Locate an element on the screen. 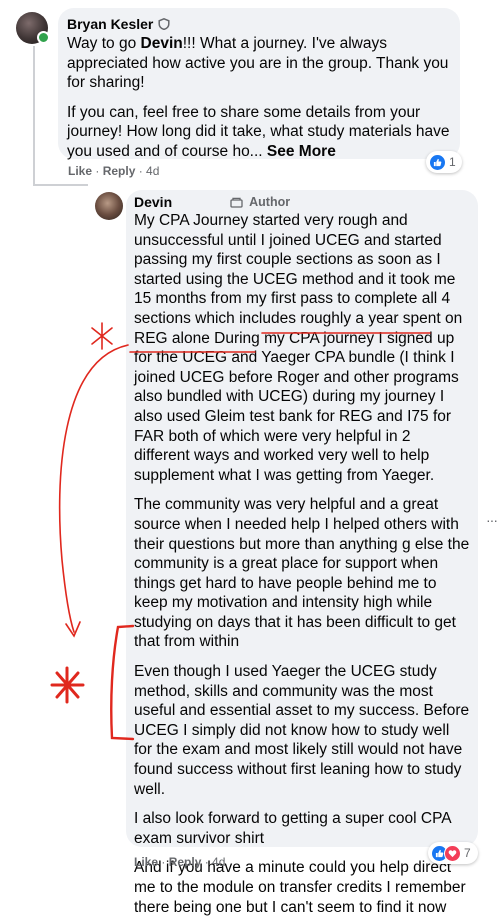 The image size is (500, 917). like-reaction-icon is located at coordinates (437, 162).